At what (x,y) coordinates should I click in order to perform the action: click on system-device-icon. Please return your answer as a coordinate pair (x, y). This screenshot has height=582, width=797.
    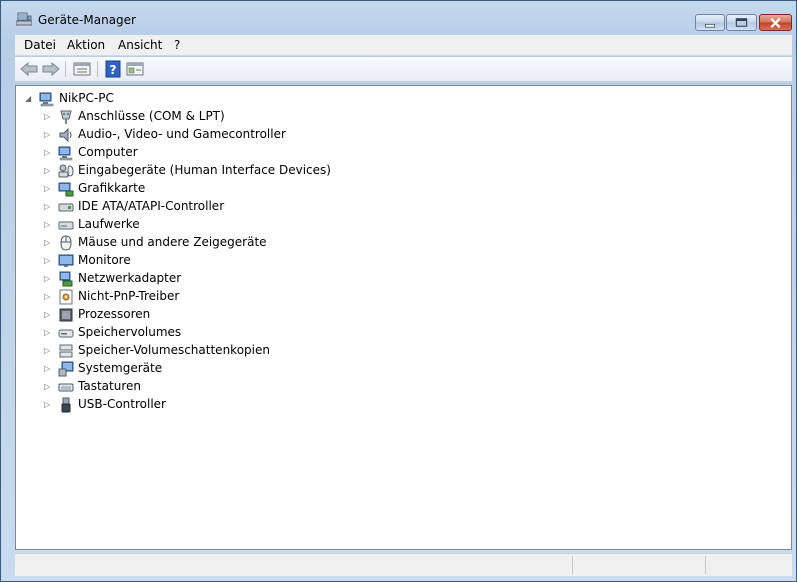
    Looking at the image, I should click on (66, 369).